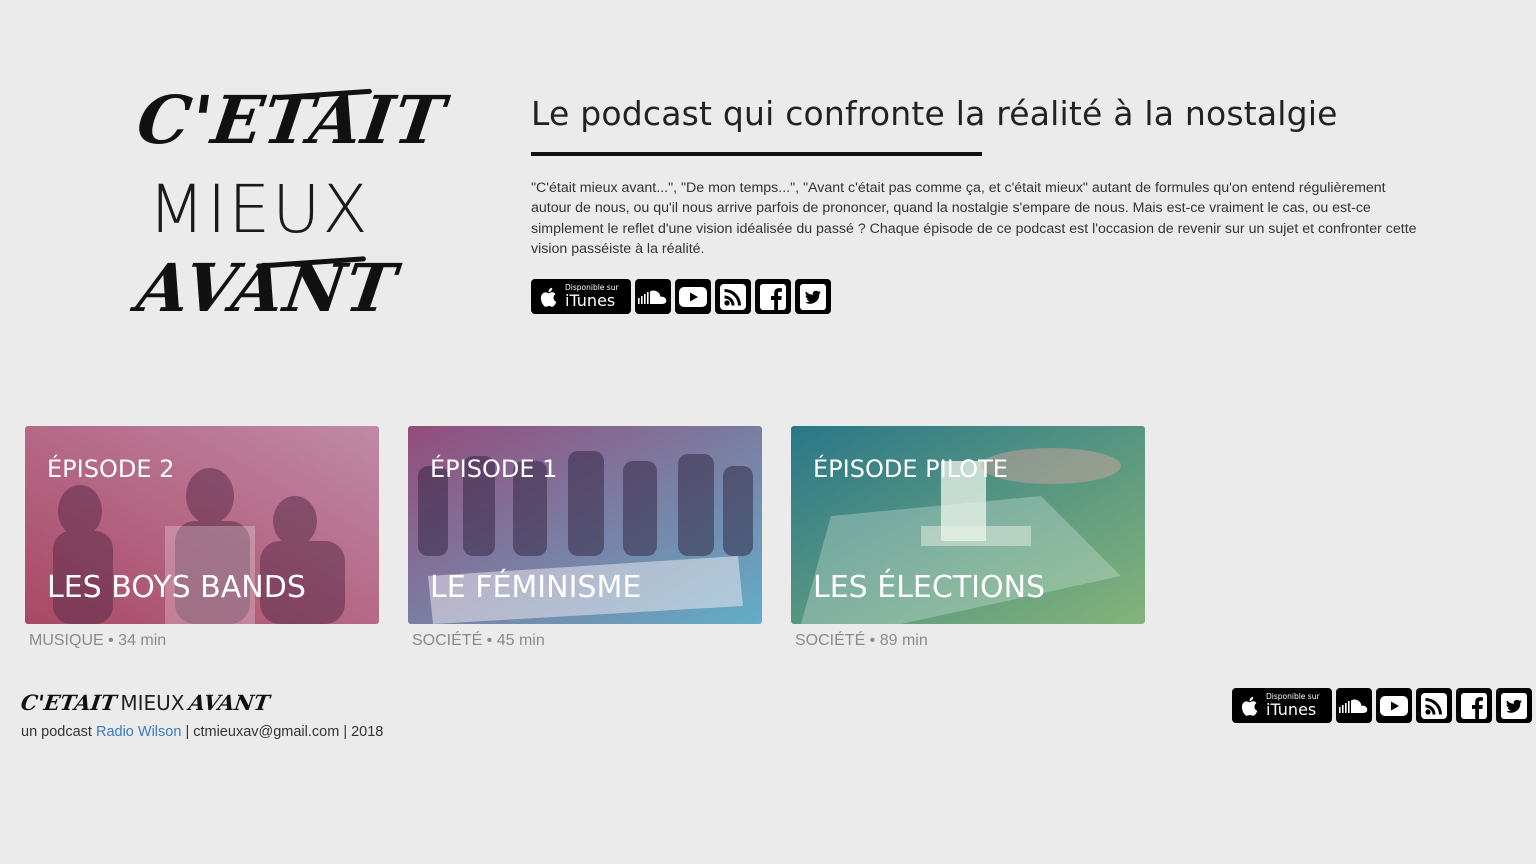 This screenshot has width=1536, height=864. I want to click on episode-label: ÉPISODE 2, so click(111, 469).